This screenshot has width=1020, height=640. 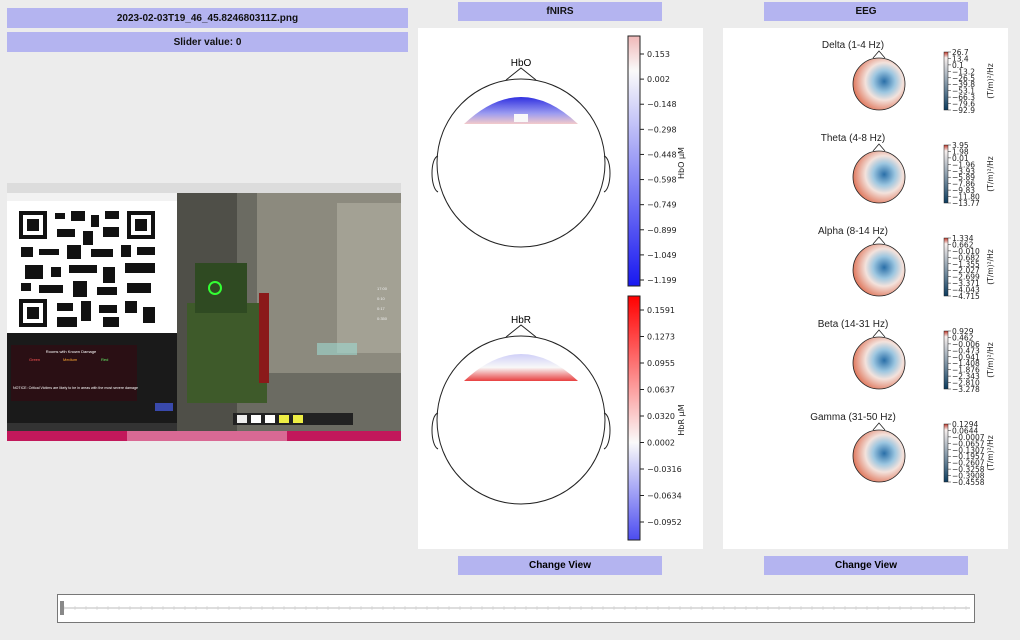 What do you see at coordinates (521, 414) in the screenshot?
I see `hbr-head` at bounding box center [521, 414].